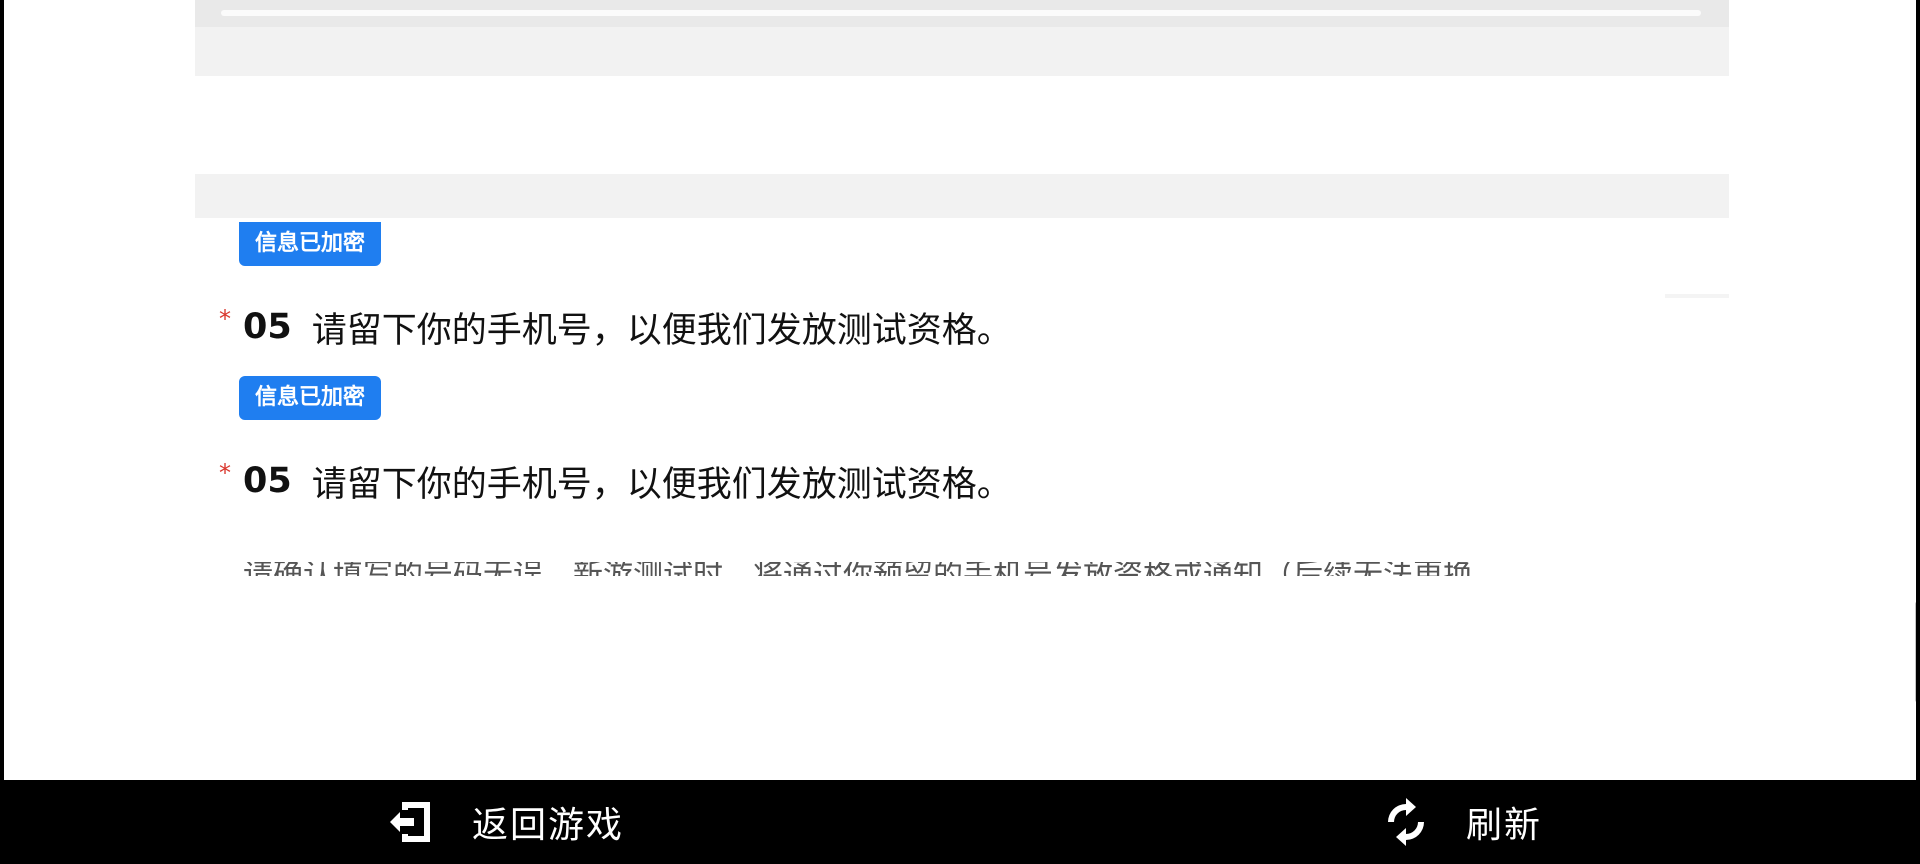 This screenshot has height=864, width=1920. I want to click on section-divider-band, so click(962, 196).